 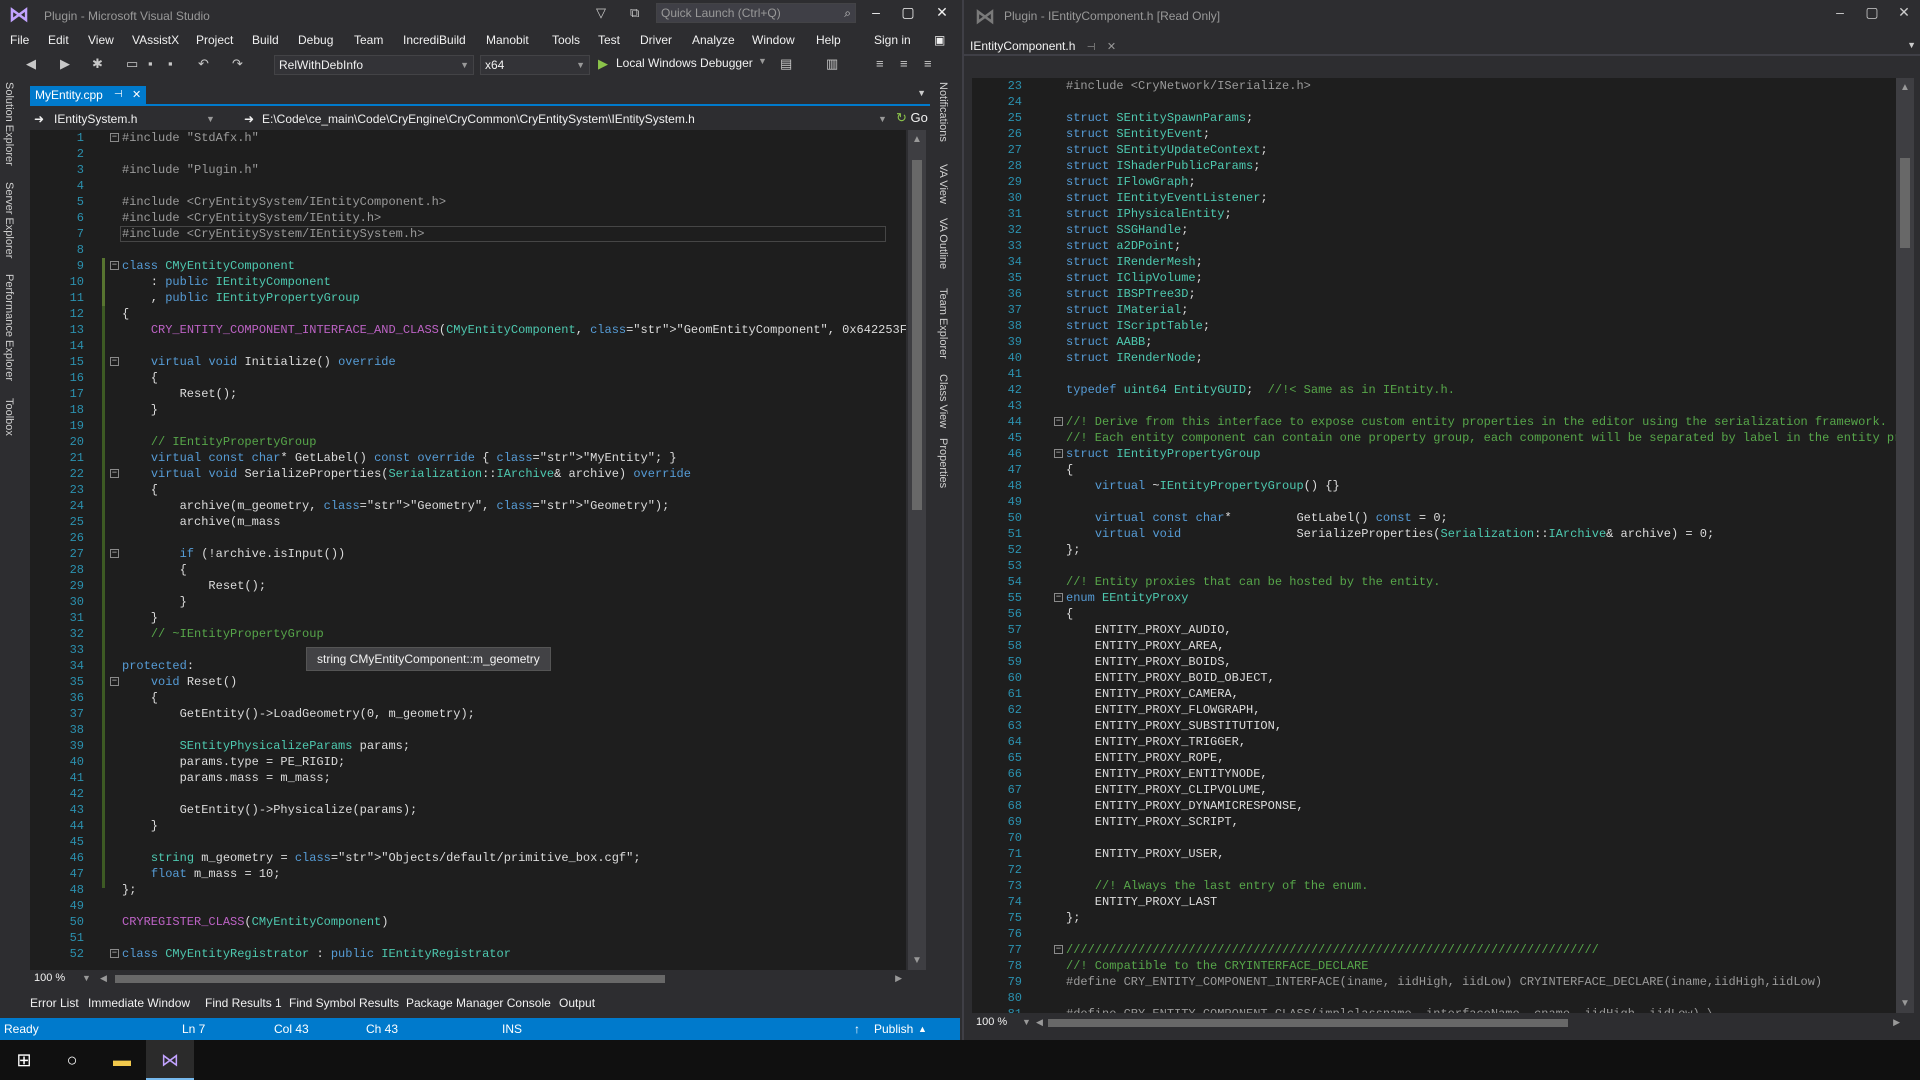 What do you see at coordinates (468, 794) in the screenshot?
I see `code-line: 42` at bounding box center [468, 794].